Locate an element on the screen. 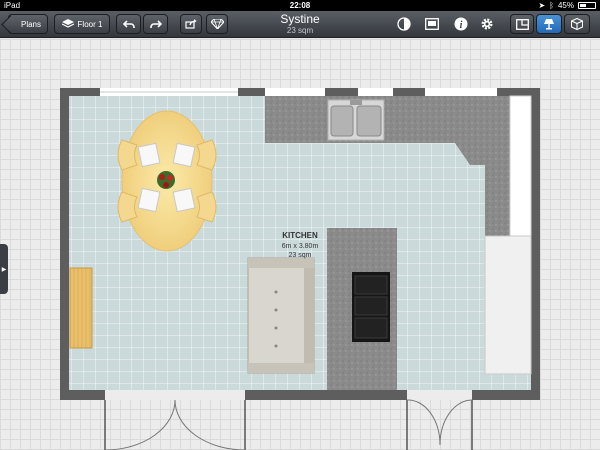 This screenshot has height=450, width=600. window-top-right is located at coordinates (461, 92).